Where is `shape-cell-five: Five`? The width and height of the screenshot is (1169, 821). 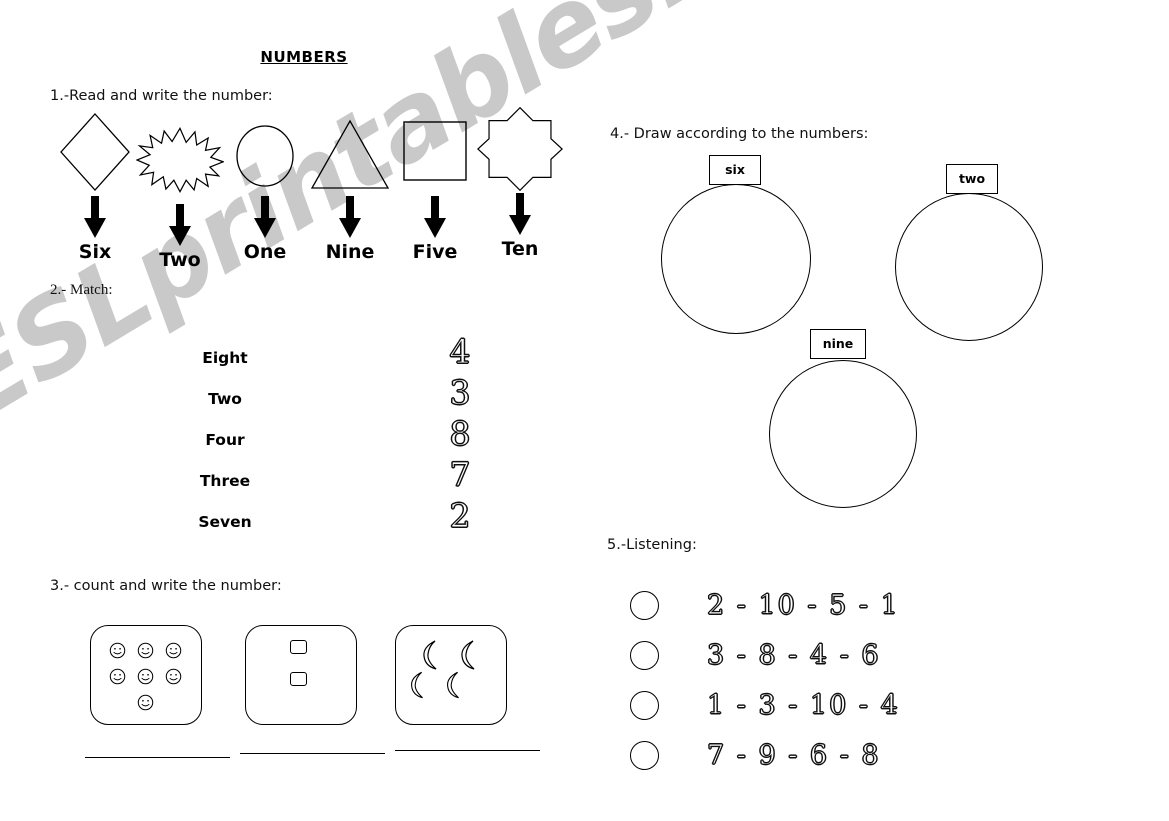
shape-cell-five: Five is located at coordinates (435, 185).